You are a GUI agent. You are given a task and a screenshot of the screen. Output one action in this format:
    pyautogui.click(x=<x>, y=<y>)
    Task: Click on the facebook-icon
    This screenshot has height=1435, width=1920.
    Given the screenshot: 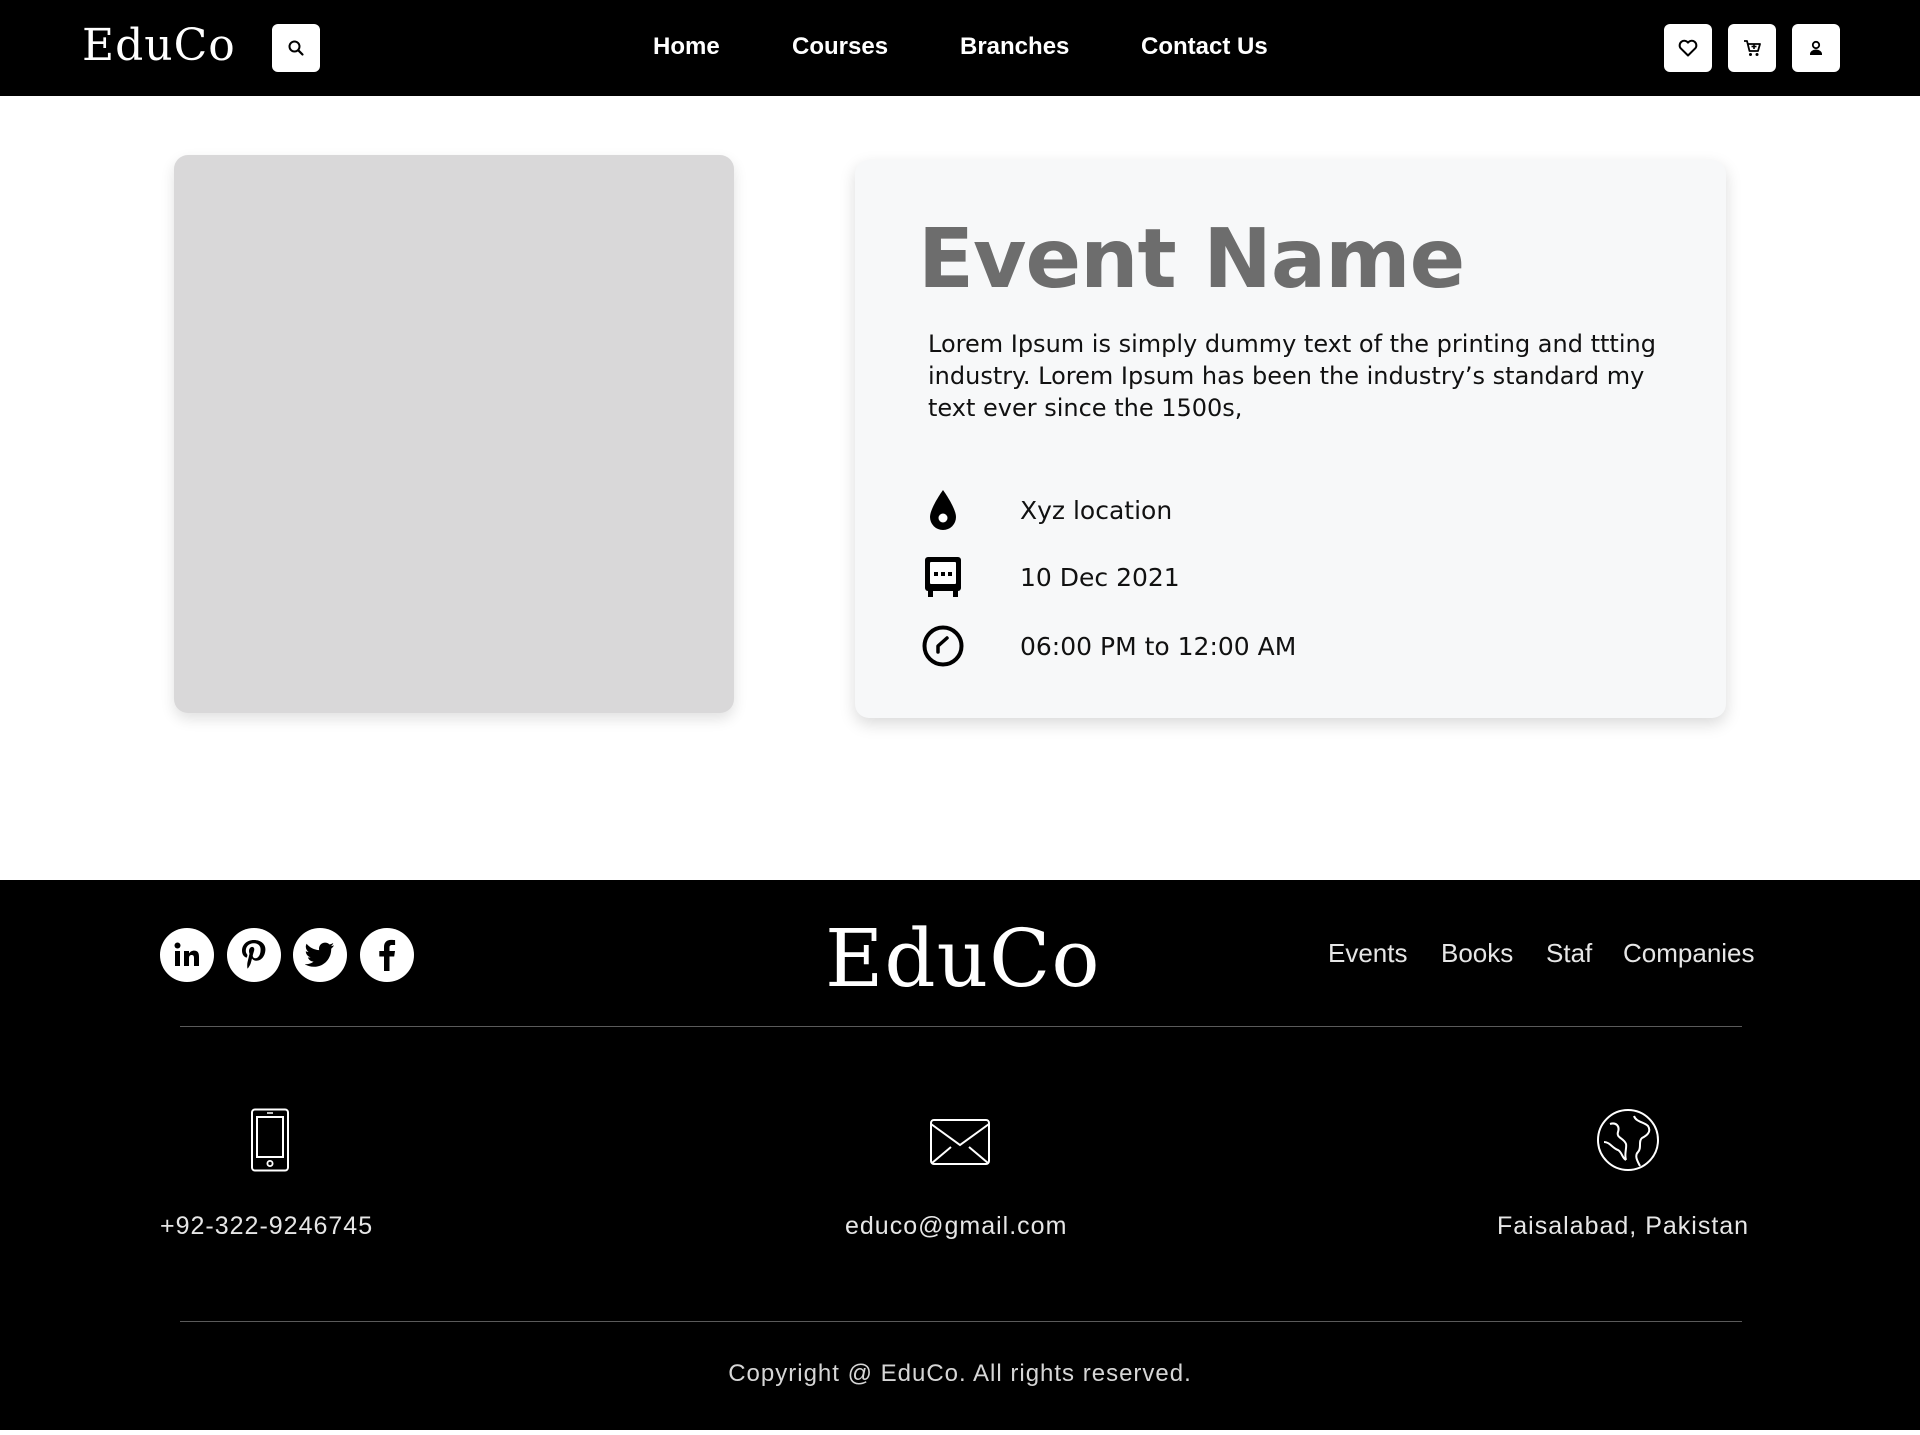 What is the action you would take?
    pyautogui.click(x=387, y=955)
    